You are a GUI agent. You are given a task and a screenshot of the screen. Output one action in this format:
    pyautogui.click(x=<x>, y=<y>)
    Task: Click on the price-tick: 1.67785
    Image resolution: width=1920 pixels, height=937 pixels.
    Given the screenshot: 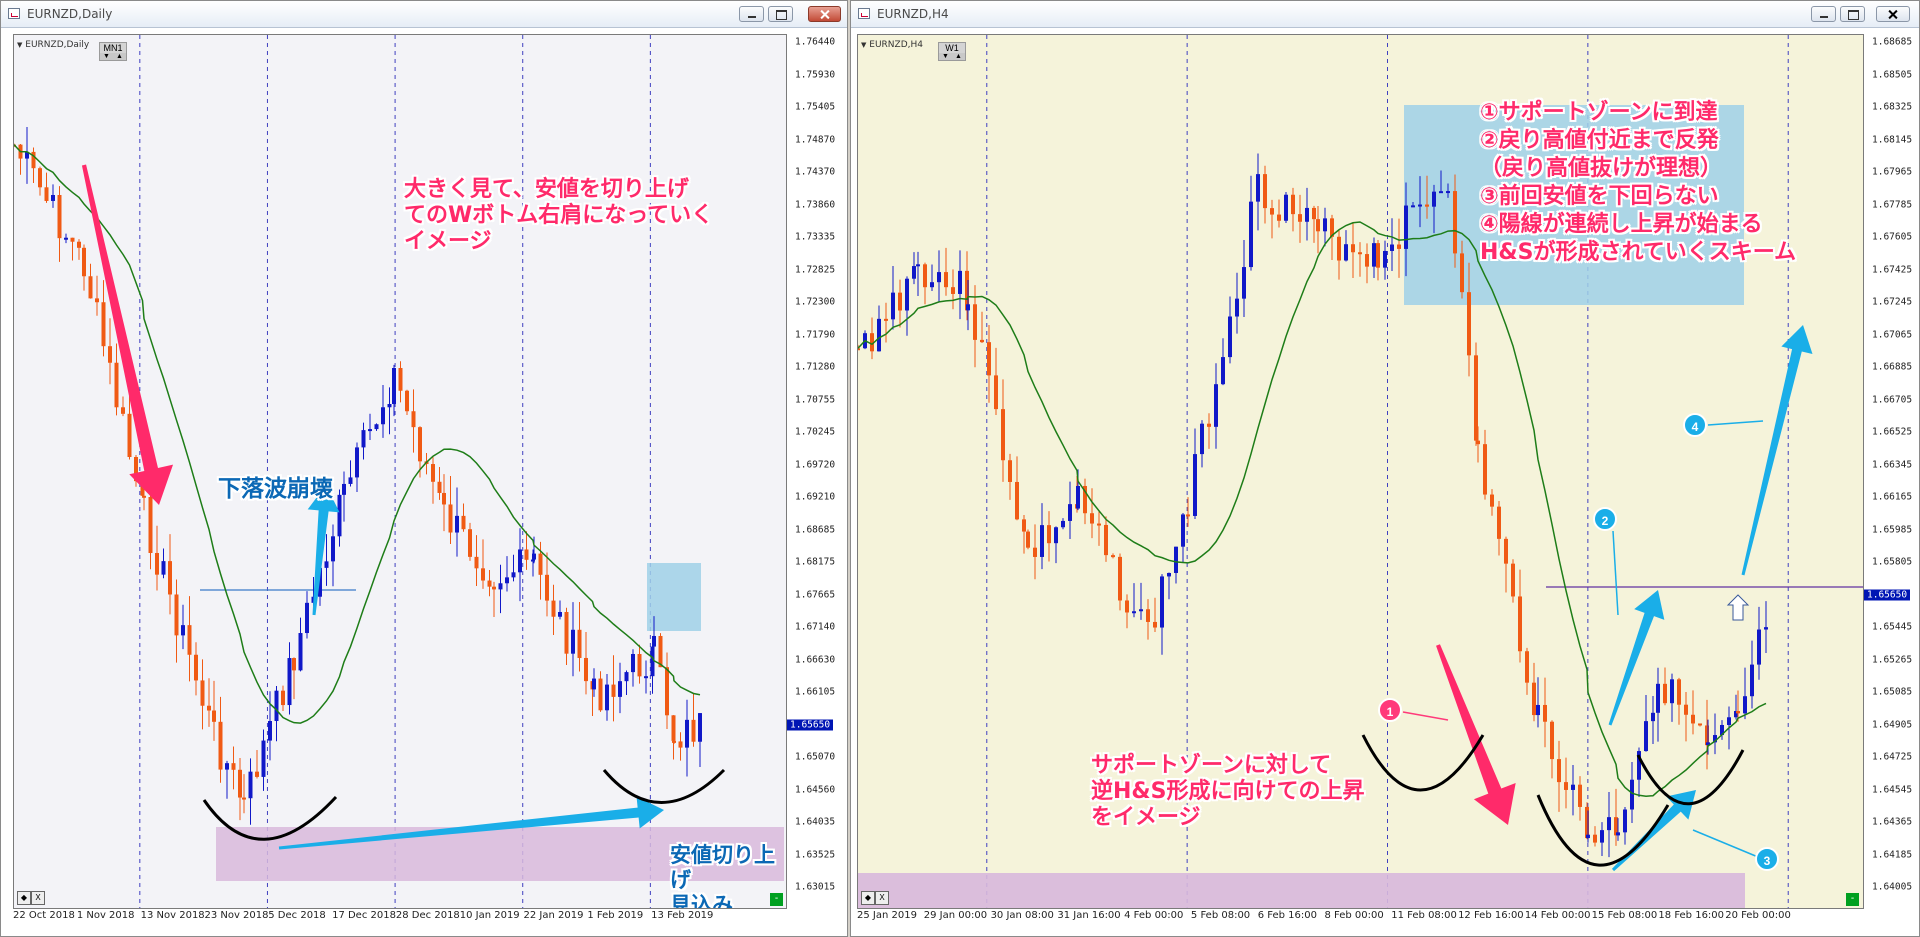 What is the action you would take?
    pyautogui.click(x=1892, y=204)
    